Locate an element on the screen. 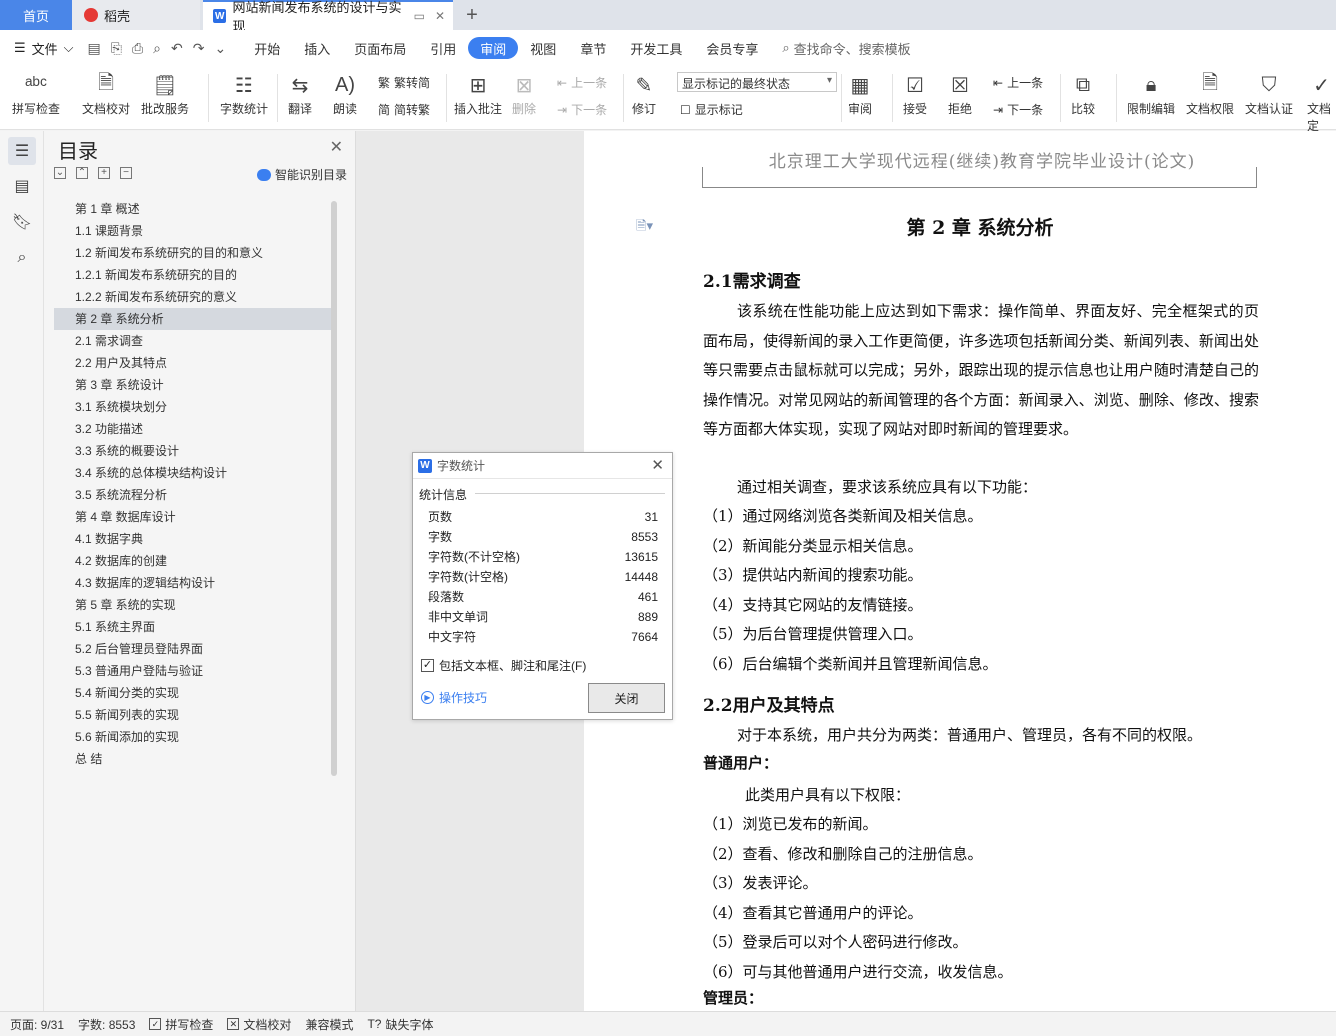 The image size is (1336, 1036). menu-references: 引用 is located at coordinates (443, 48).